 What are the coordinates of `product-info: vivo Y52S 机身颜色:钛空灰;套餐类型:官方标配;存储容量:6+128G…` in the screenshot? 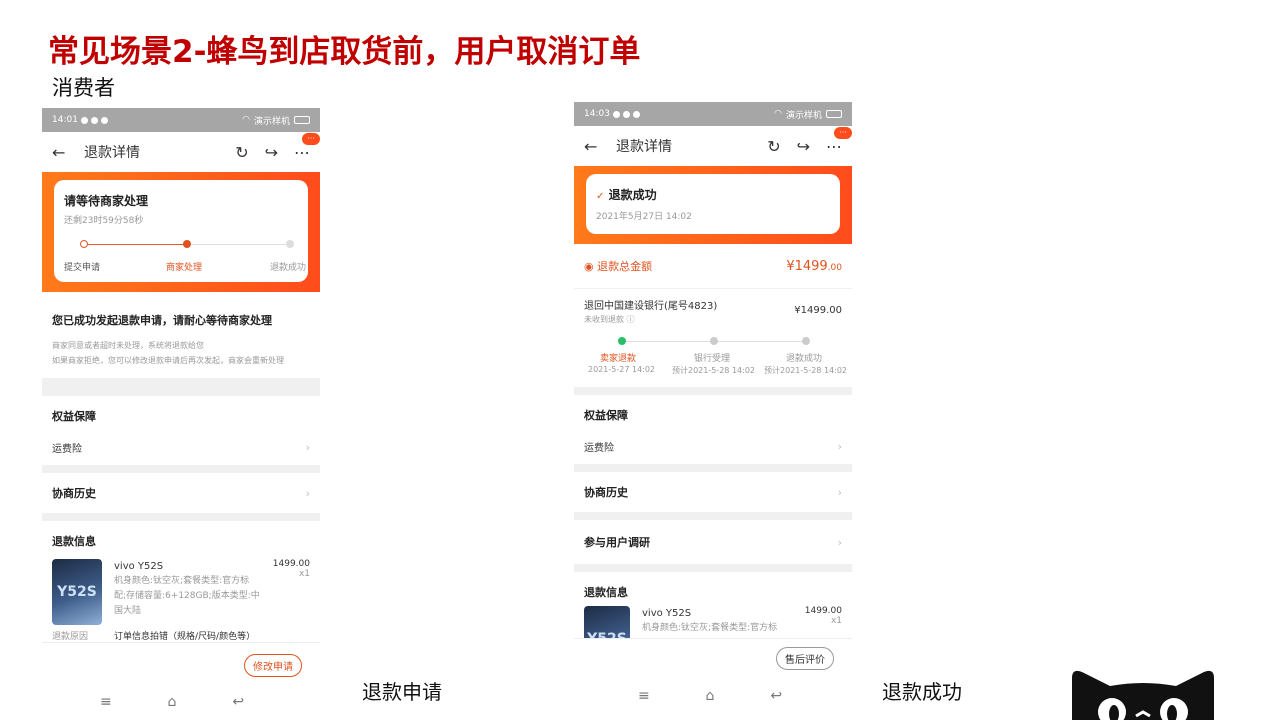 It's located at (187, 592).